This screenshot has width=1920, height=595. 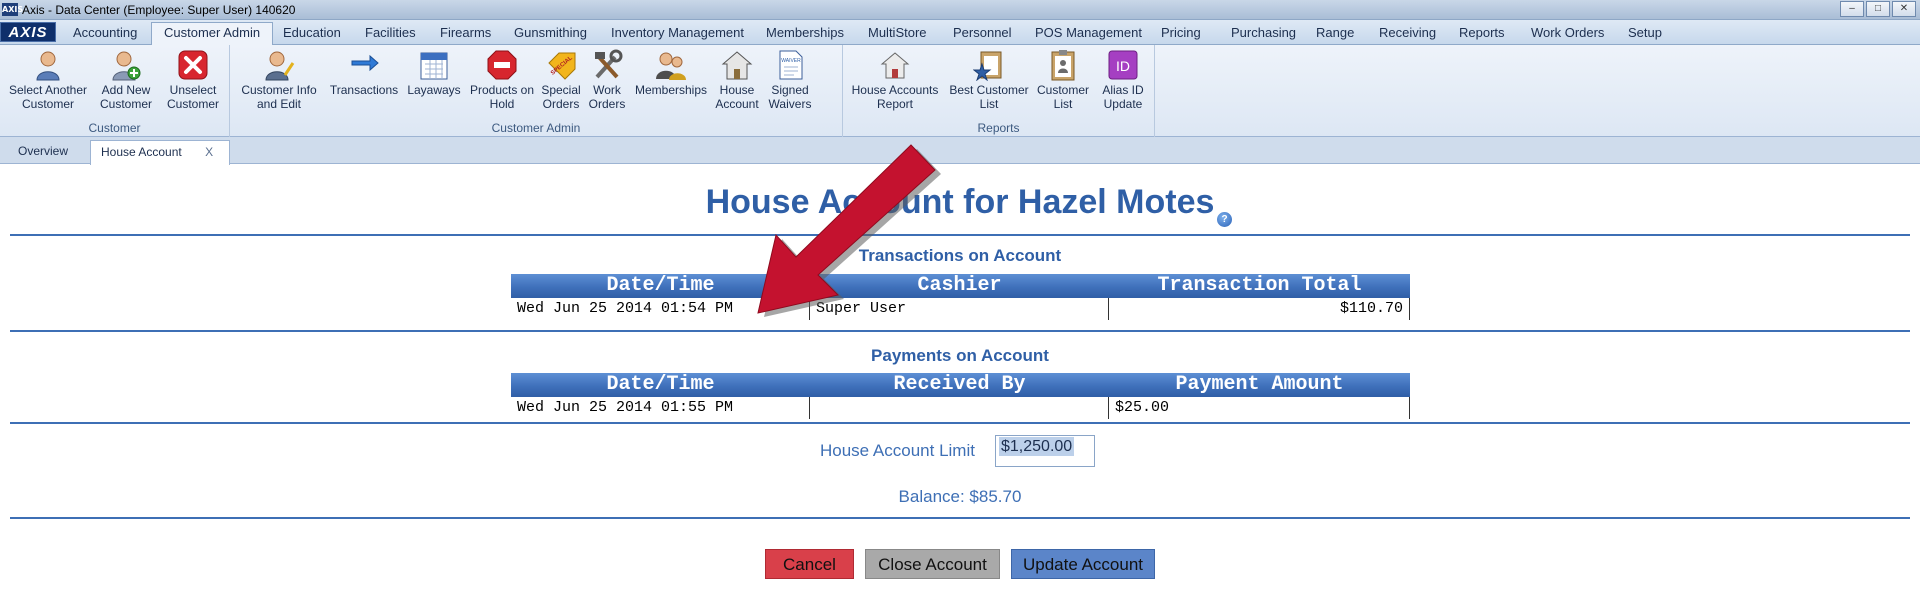 I want to click on table-header: Date/Time Cashier Transaction Total, so click(x=960, y=286).